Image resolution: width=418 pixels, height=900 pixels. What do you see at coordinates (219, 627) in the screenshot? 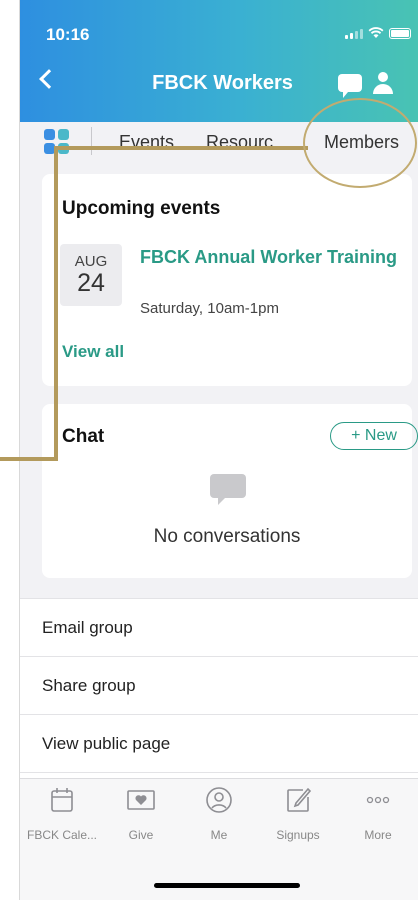
I see `email-group-item: Email group` at bounding box center [219, 627].